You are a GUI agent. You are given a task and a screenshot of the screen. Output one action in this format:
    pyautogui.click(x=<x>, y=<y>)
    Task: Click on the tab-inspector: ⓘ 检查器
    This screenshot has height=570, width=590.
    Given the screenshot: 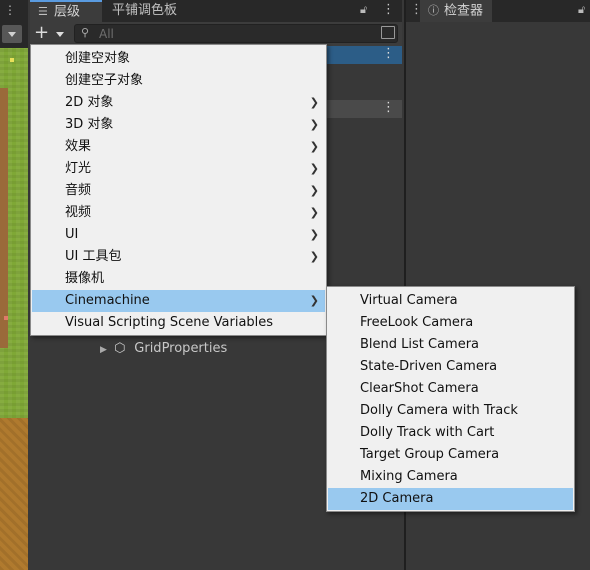 What is the action you would take?
    pyautogui.click(x=456, y=11)
    